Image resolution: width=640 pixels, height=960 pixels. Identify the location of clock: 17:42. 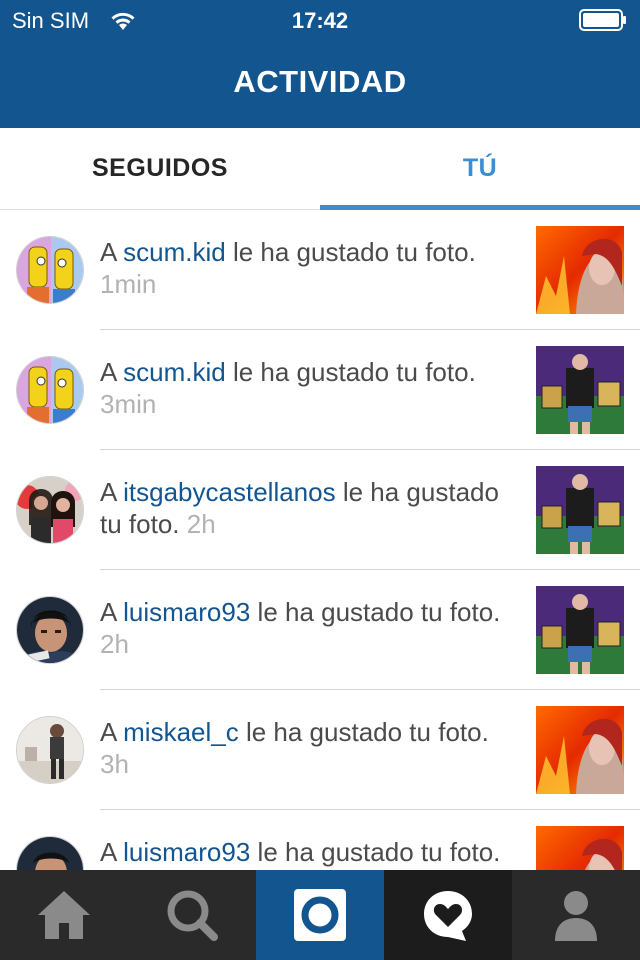
(320, 20).